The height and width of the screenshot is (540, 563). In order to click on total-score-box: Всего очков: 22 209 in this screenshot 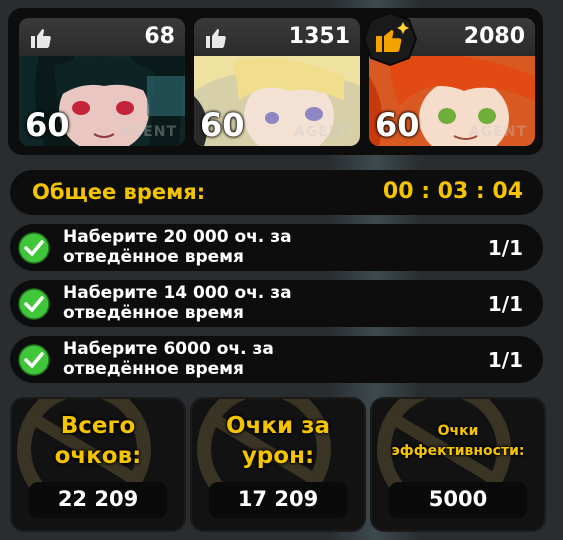, I will do `click(98, 464)`.